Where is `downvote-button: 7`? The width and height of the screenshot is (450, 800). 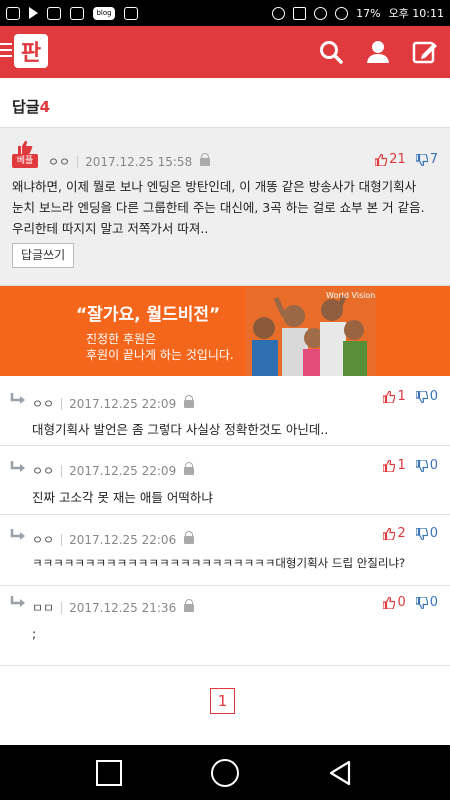
downvote-button: 7 is located at coordinates (426, 159).